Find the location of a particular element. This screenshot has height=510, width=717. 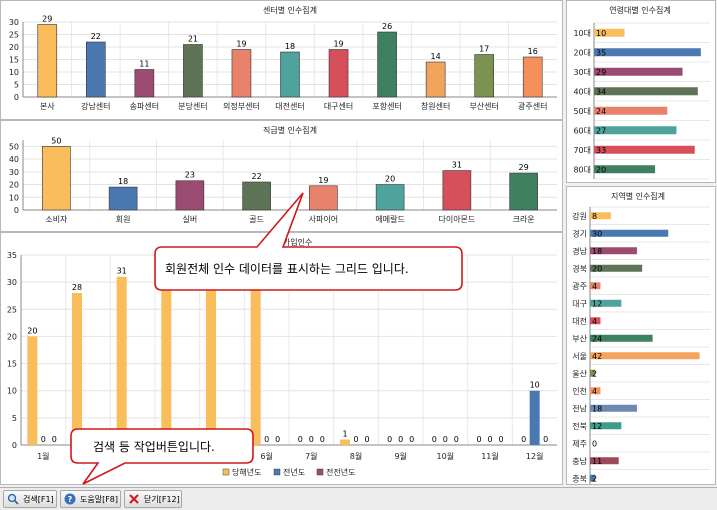

join-legend-swatch is located at coordinates (320, 472).